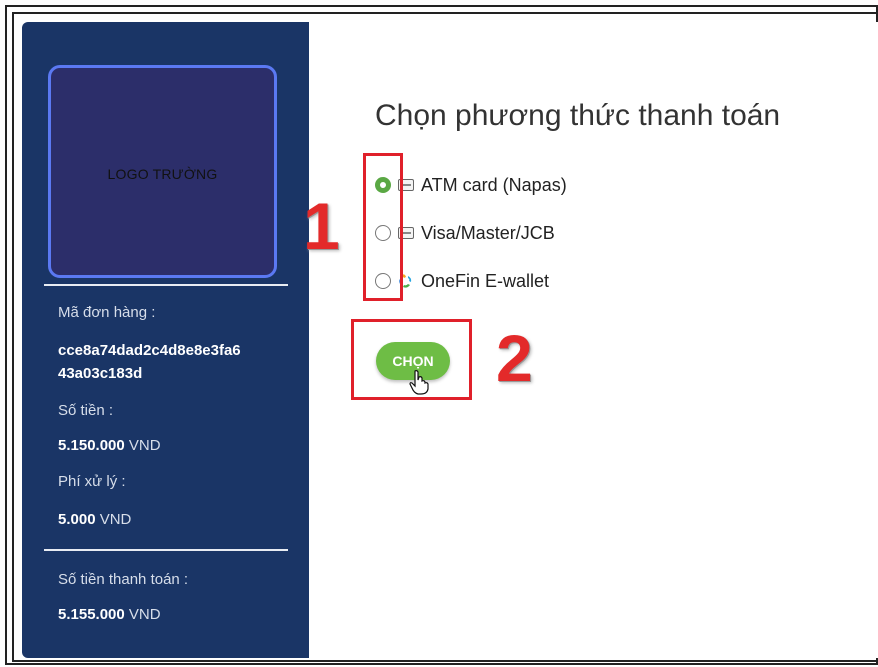  Describe the element at coordinates (383, 227) in the screenshot. I see `annotation-box-options` at that location.